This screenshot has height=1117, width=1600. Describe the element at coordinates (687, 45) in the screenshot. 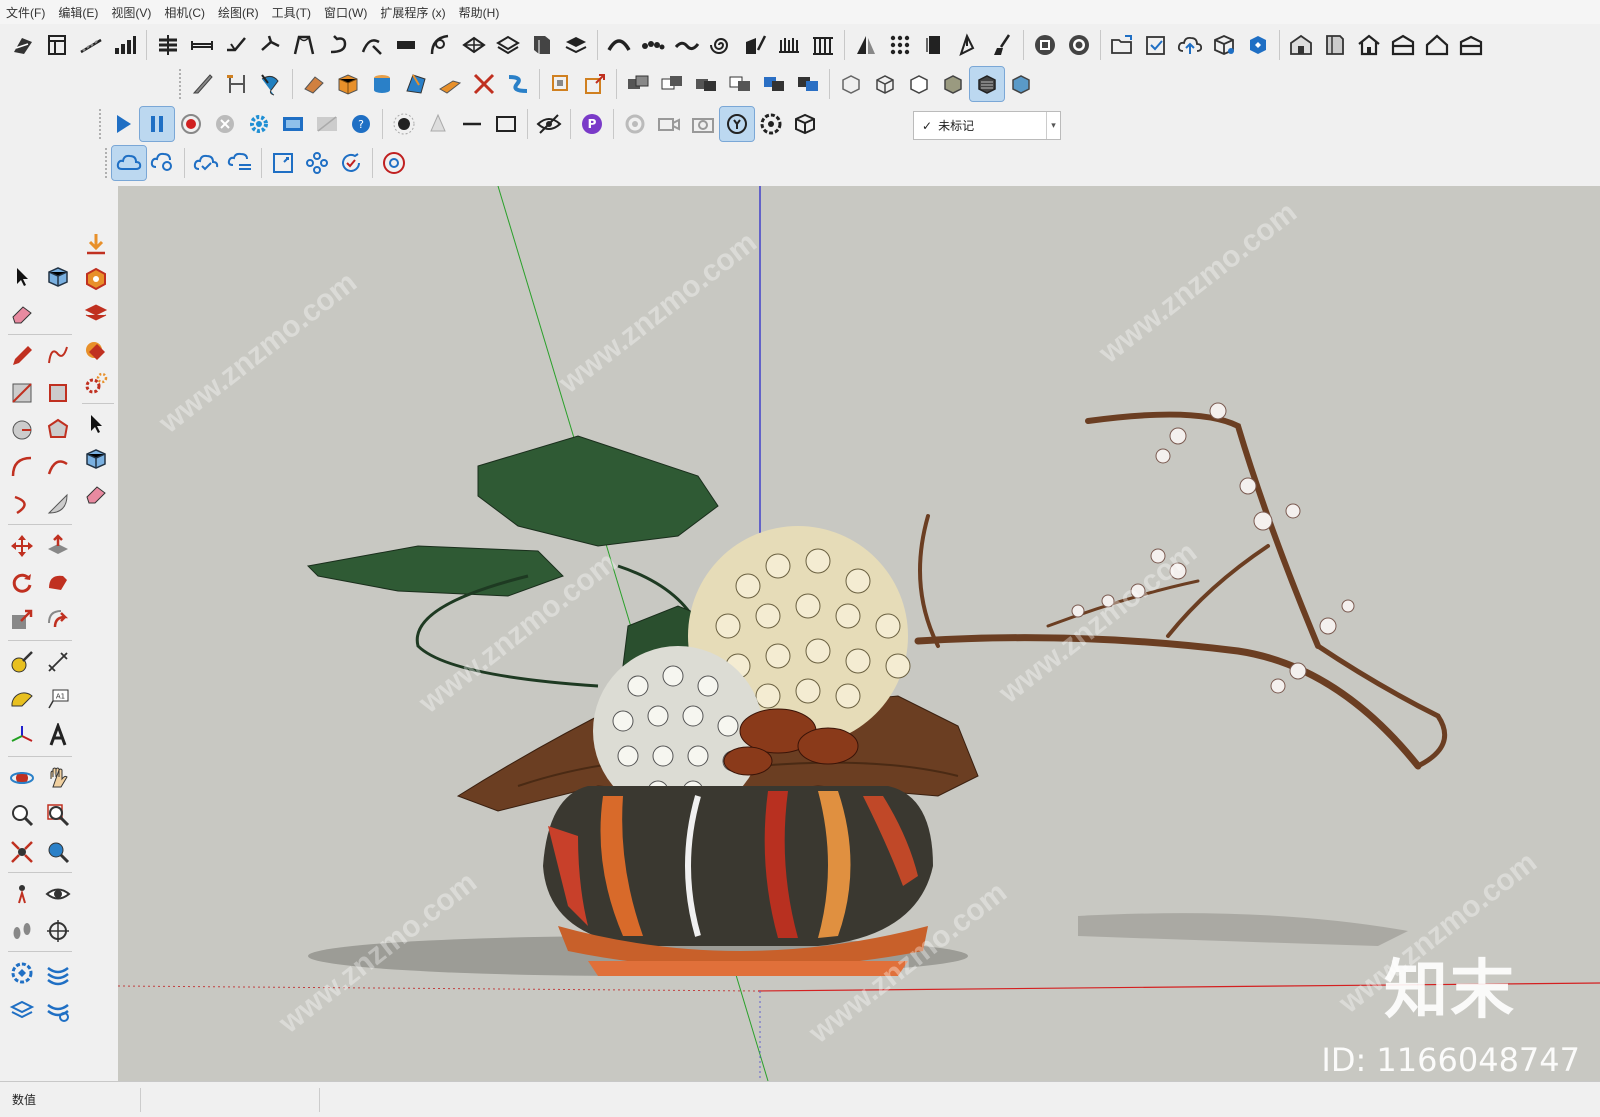

I see `wave-icon` at that location.